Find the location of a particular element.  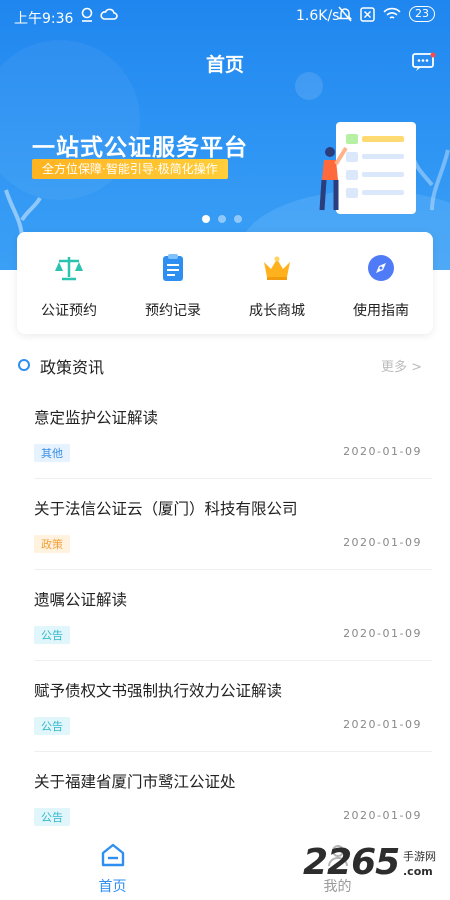

news-title: 赋予债权文书强制执行效力公证解读 is located at coordinates (158, 691).